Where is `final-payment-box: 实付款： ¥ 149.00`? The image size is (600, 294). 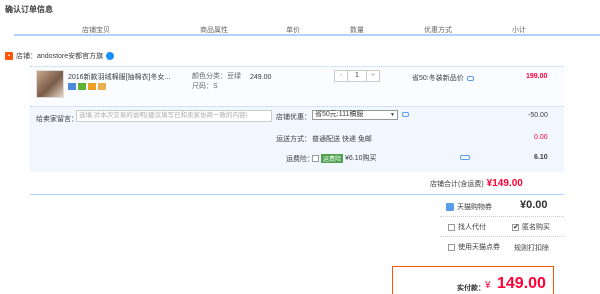
final-payment-box: 实付款： ¥ 149.00 is located at coordinates (473, 280).